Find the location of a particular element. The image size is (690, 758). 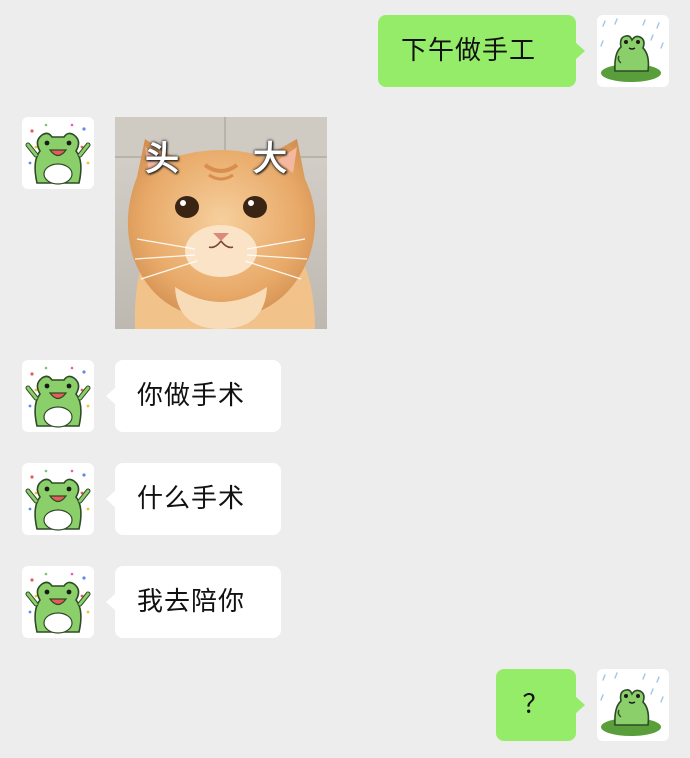

message-text: 我去陪你 is located at coordinates (191, 602).